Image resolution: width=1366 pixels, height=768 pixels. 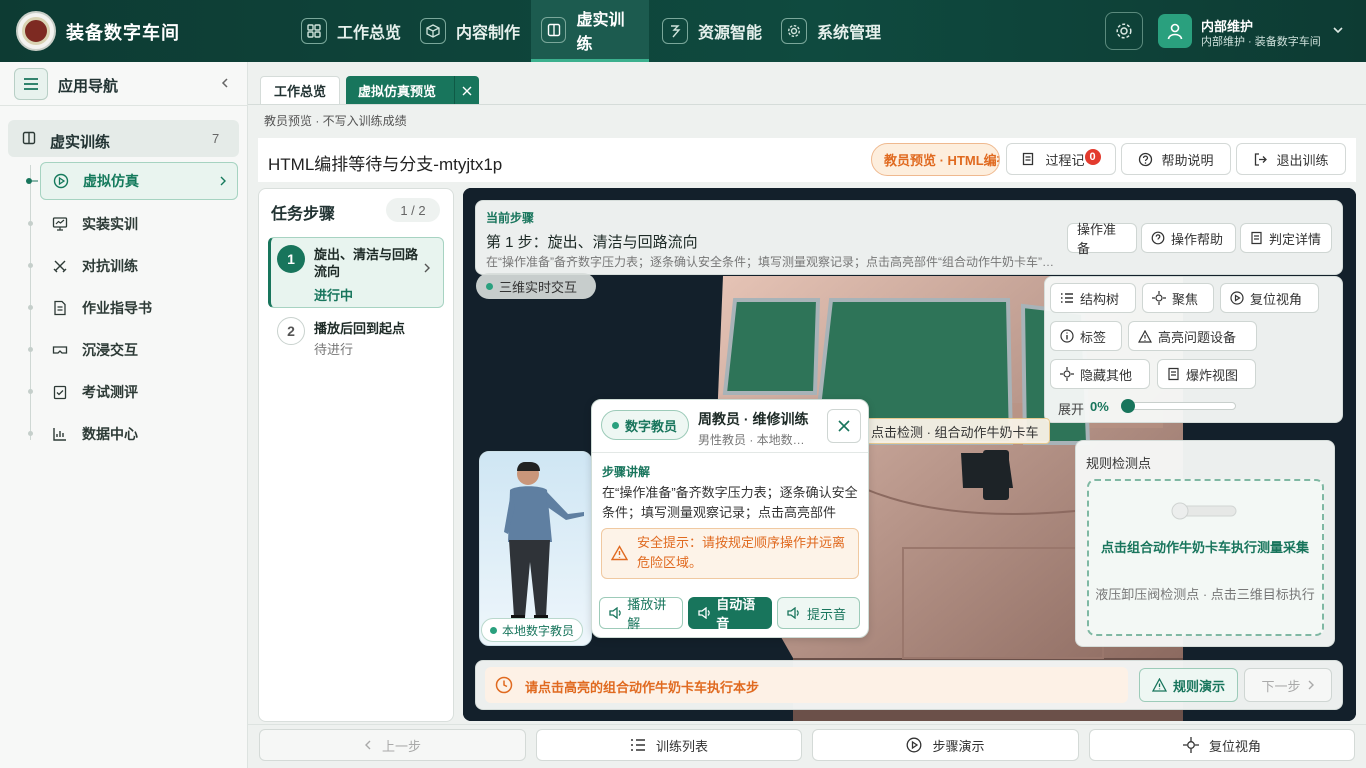 I want to click on step-demo-button: 步骤演示, so click(x=945, y=745).